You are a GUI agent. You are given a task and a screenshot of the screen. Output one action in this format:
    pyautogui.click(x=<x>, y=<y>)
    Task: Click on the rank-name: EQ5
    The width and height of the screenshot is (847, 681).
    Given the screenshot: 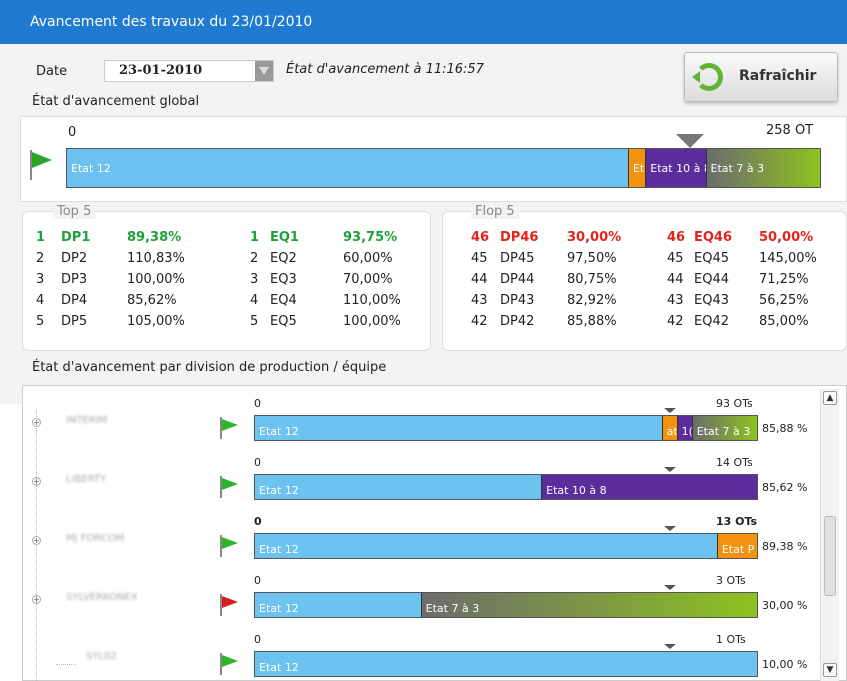 What is the action you would take?
    pyautogui.click(x=283, y=321)
    